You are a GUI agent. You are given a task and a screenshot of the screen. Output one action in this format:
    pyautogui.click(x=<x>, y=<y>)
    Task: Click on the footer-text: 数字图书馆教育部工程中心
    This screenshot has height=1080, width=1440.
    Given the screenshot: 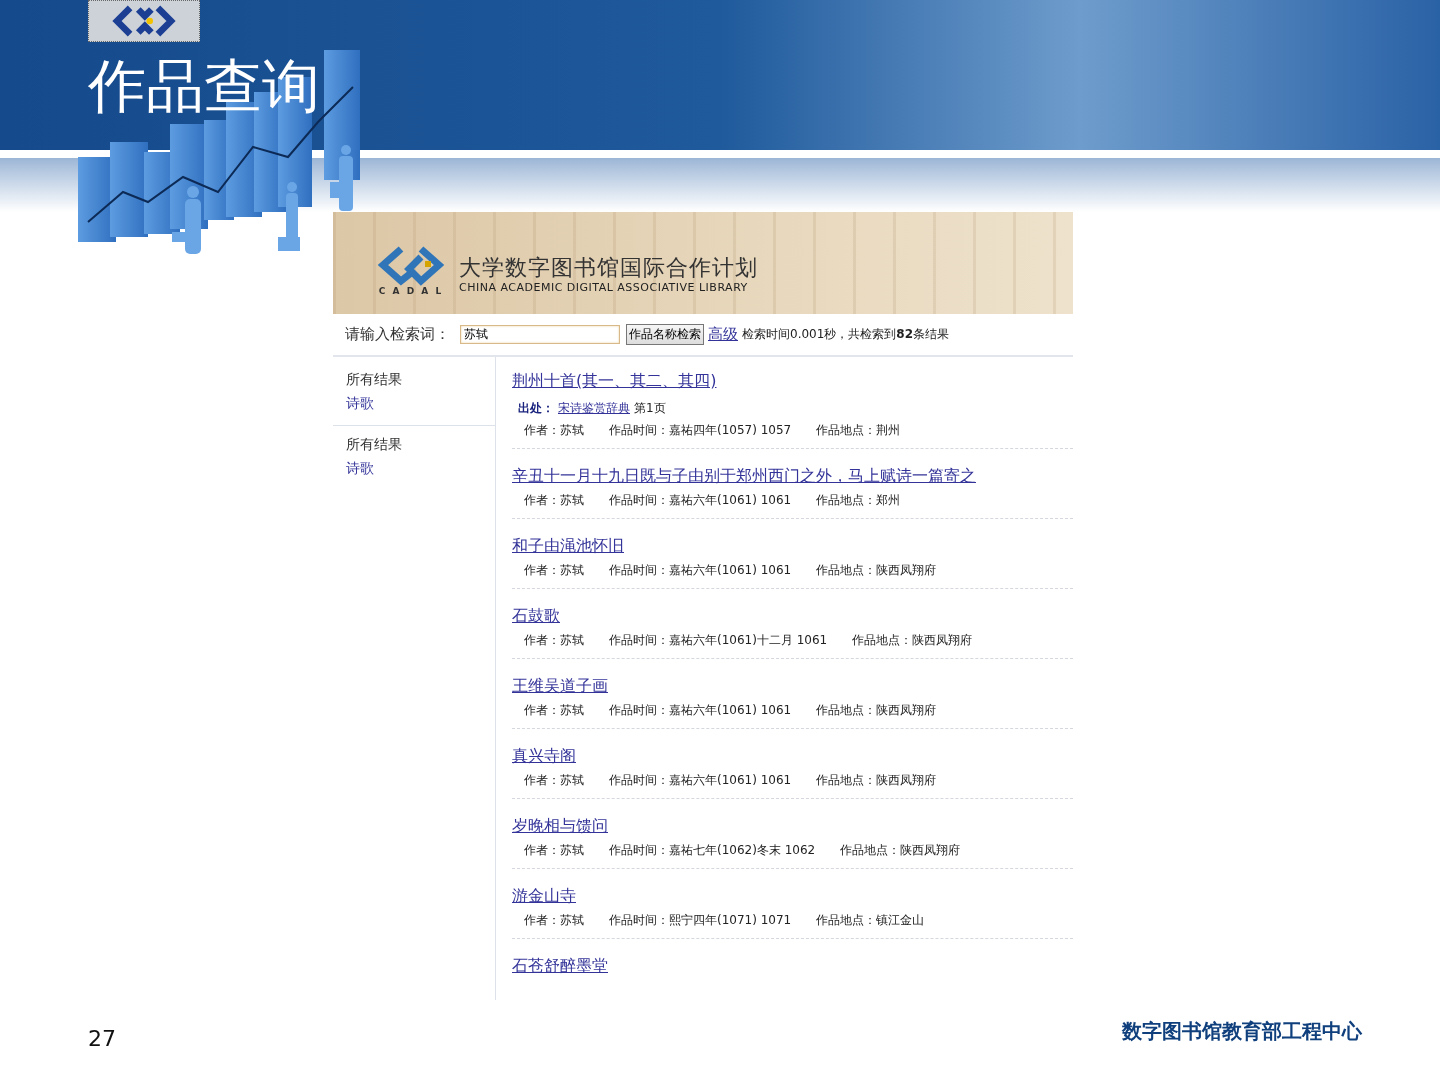 What is the action you would take?
    pyautogui.click(x=1242, y=1031)
    